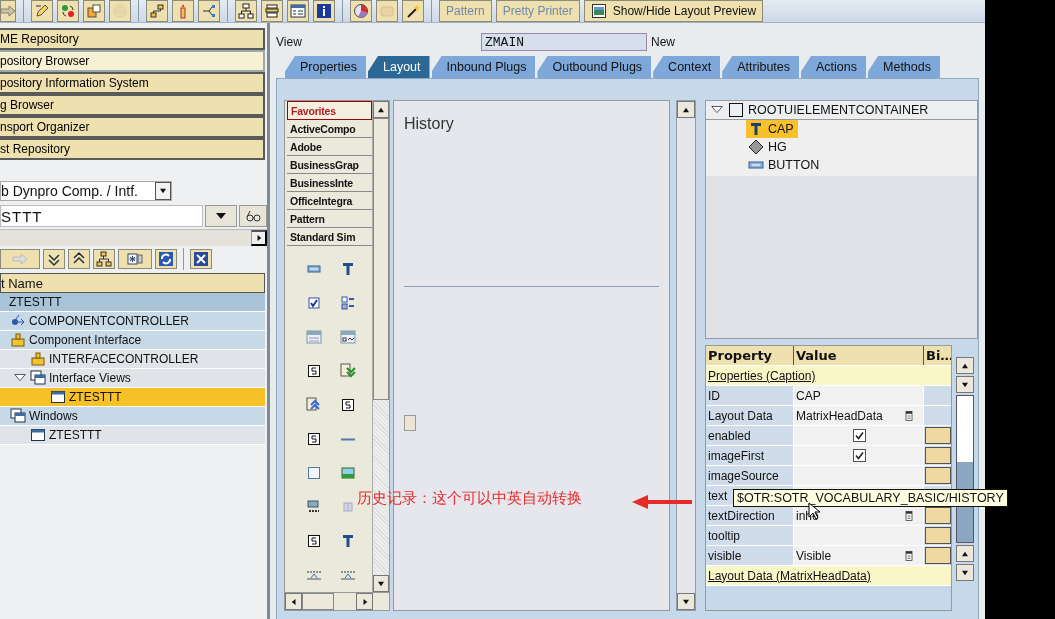  I want to click on navigation-button: ME Repository, so click(132, 39).